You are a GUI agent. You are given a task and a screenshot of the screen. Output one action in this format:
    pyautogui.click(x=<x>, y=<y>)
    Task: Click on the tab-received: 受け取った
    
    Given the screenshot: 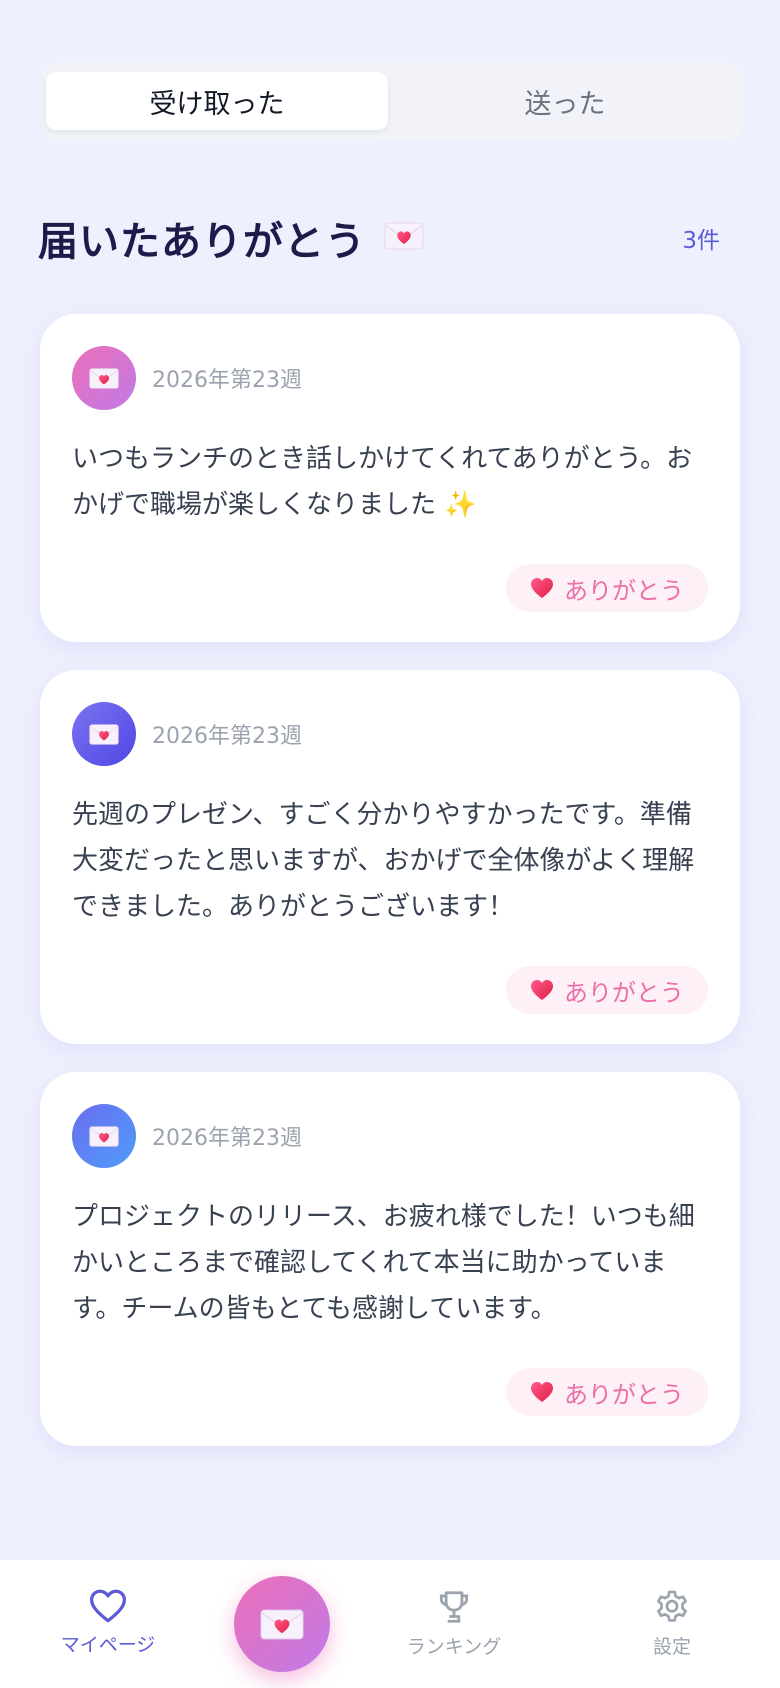 What is the action you would take?
    pyautogui.click(x=217, y=101)
    